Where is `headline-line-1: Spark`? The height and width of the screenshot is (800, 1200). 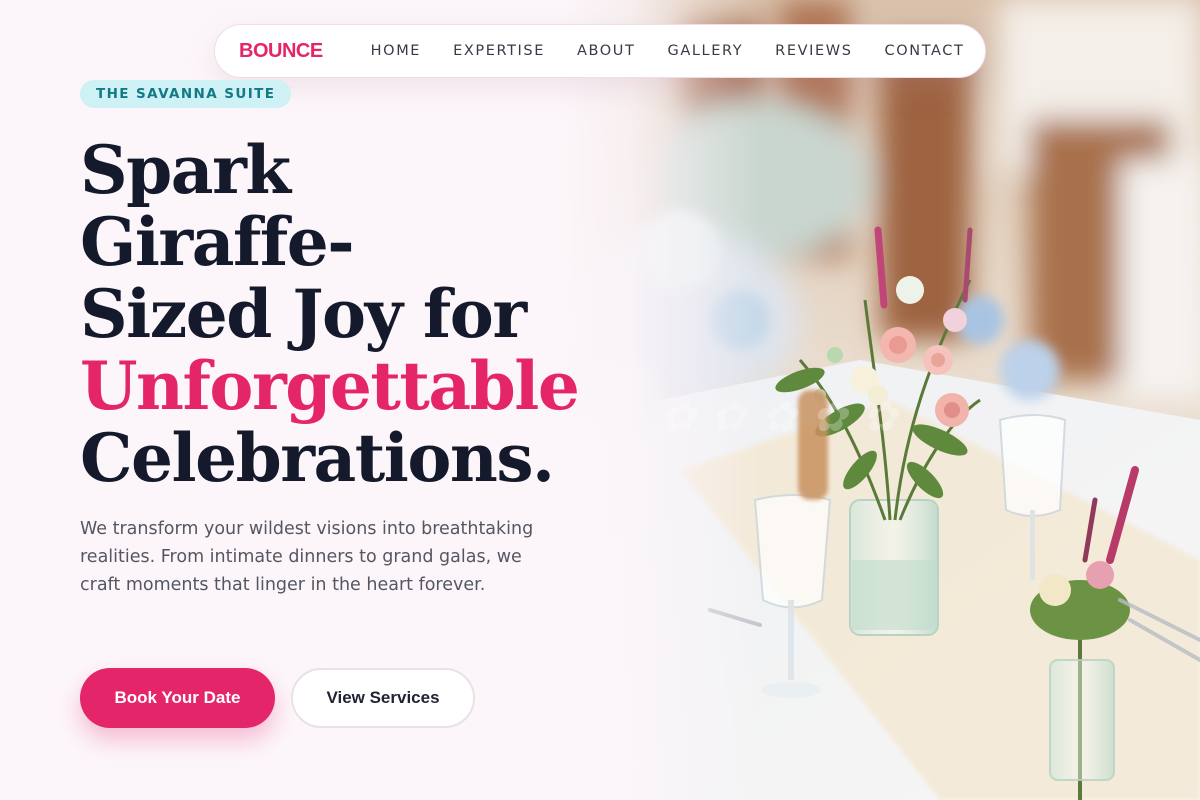
headline-line-1: Spark is located at coordinates (185, 170).